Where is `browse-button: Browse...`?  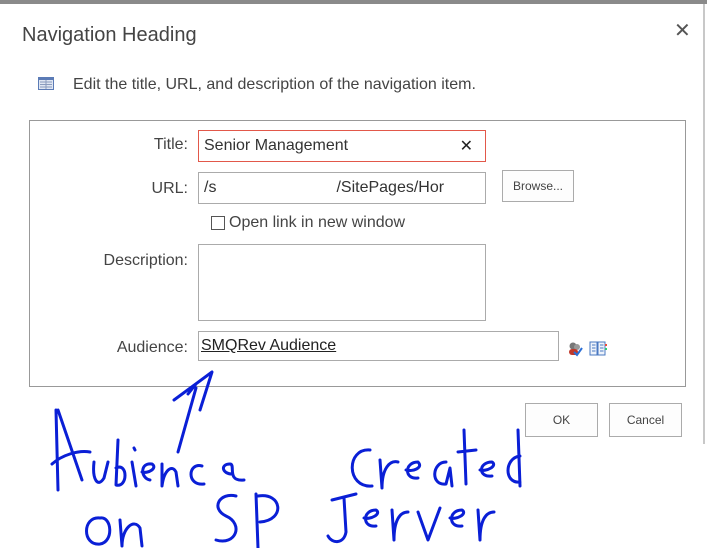 browse-button: Browse... is located at coordinates (538, 186).